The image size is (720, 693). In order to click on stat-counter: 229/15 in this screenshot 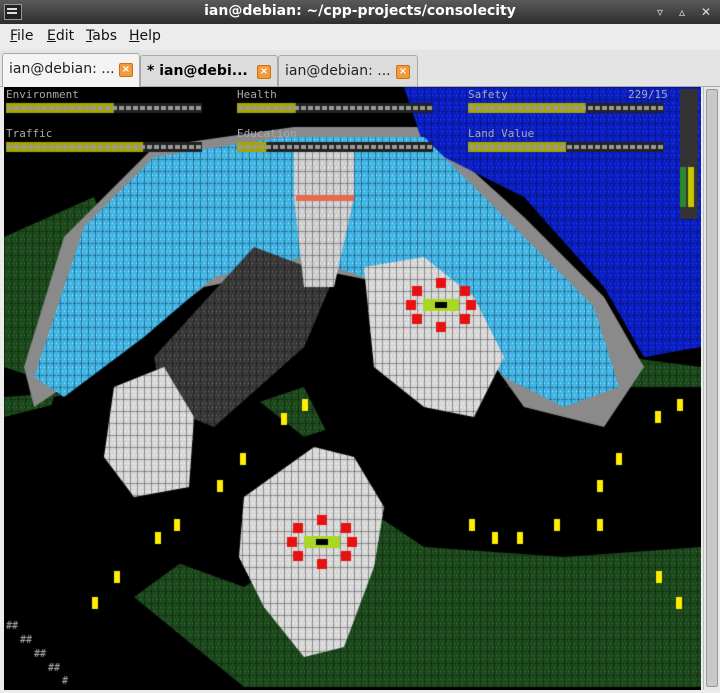, I will do `click(648, 94)`.